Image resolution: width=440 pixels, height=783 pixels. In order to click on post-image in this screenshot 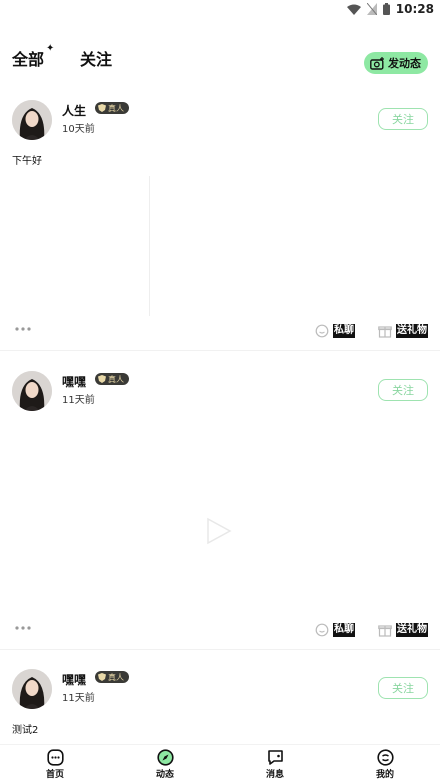, I will do `click(81, 246)`.